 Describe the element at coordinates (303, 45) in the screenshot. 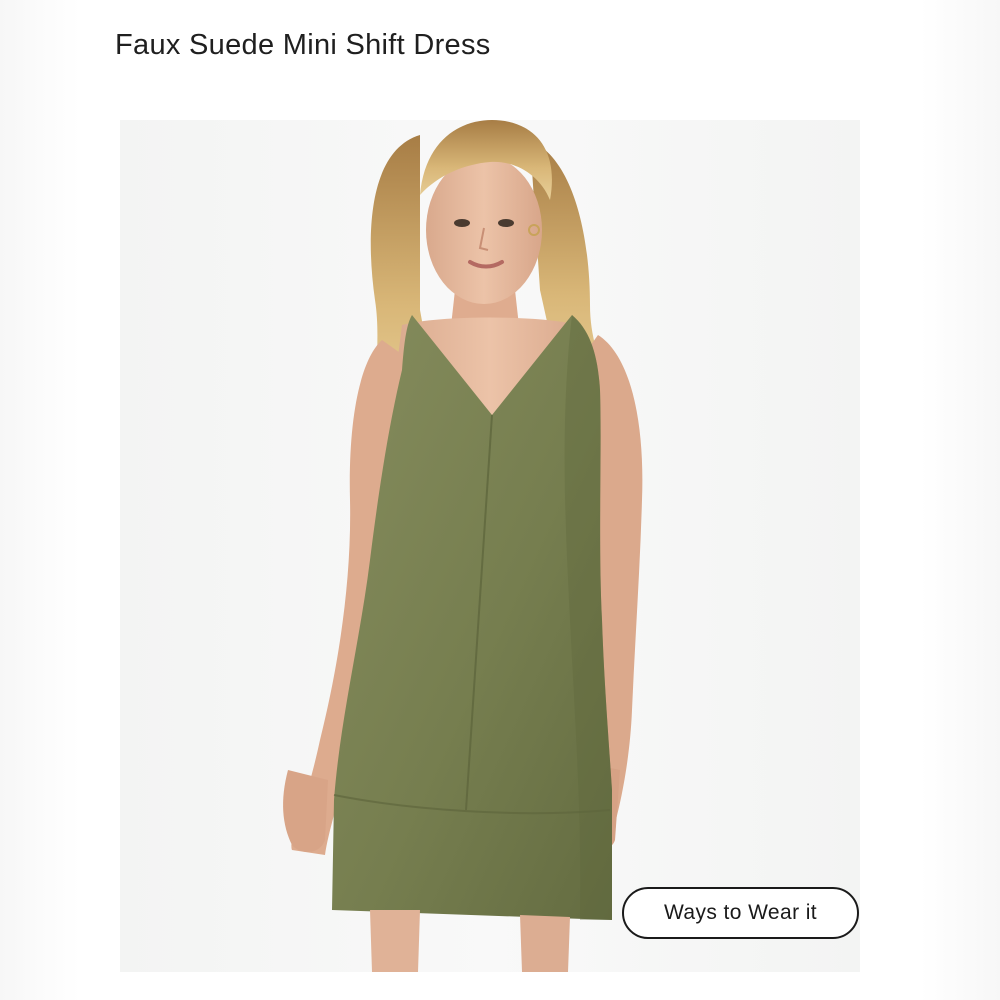

I see `product-title: Faux Suede Mini Shift Dress` at that location.